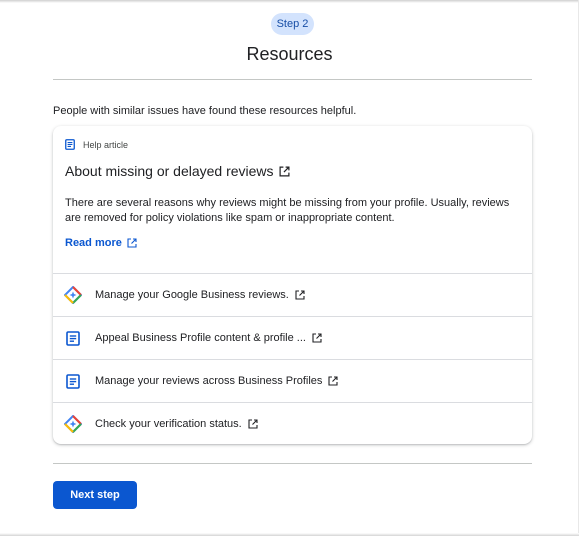 The width and height of the screenshot is (579, 536). I want to click on article-doc-icon, so click(70, 144).